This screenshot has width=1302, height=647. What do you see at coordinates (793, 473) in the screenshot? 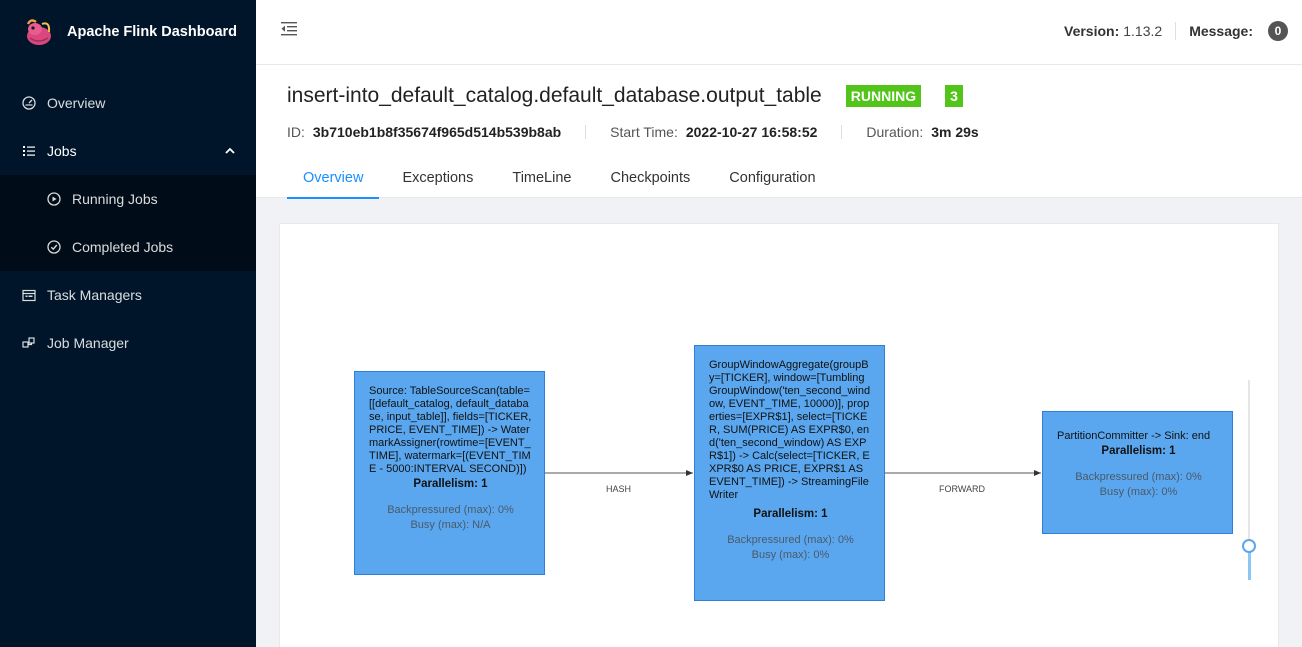
I see `graph-edges` at bounding box center [793, 473].